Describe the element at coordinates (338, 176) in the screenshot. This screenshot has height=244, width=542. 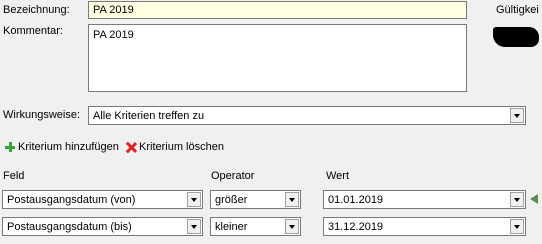
I see `column-header-wert: Wert` at that location.